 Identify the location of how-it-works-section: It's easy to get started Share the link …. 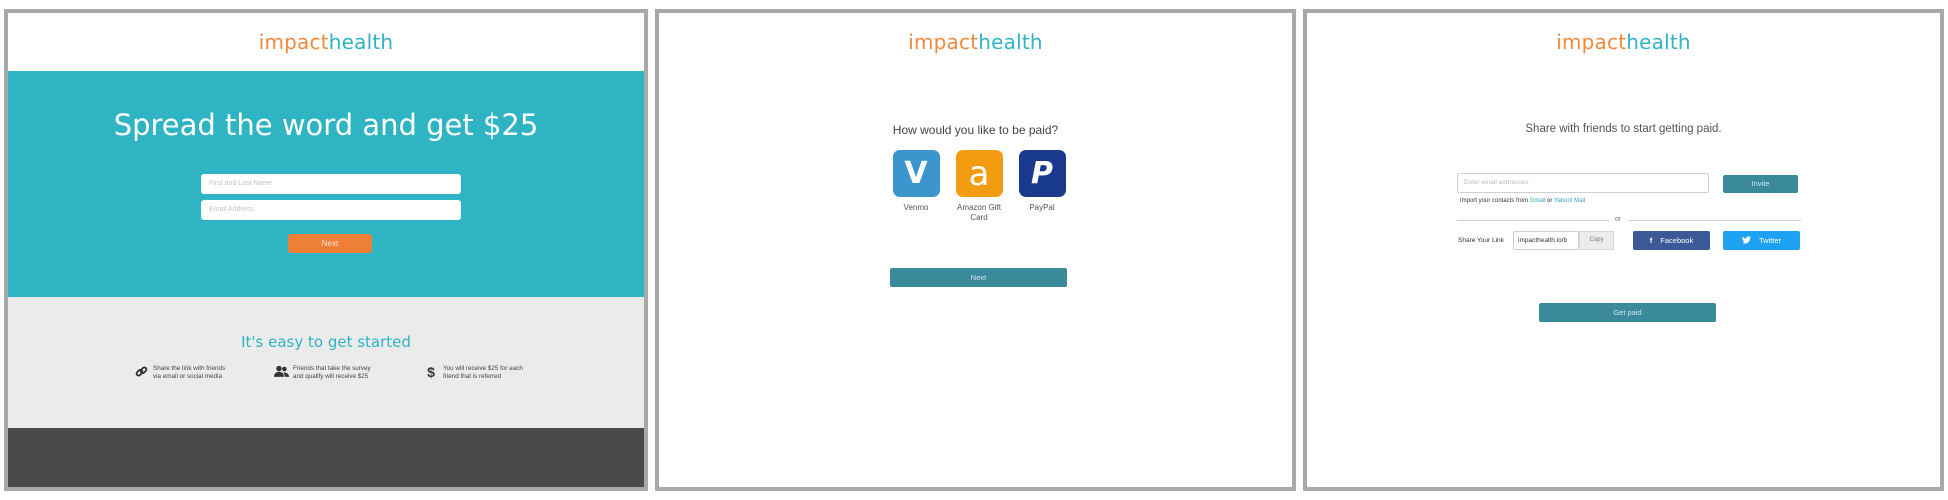
(326, 362).